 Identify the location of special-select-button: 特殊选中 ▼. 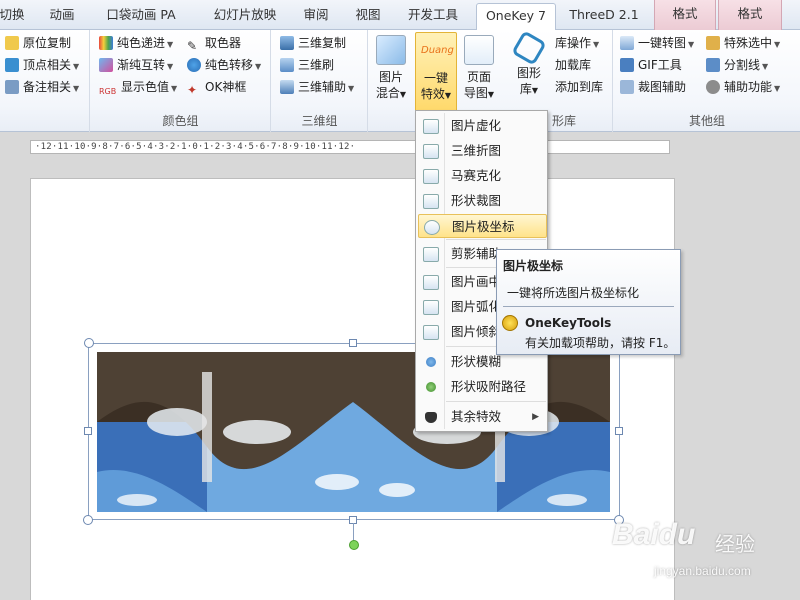
(743, 43).